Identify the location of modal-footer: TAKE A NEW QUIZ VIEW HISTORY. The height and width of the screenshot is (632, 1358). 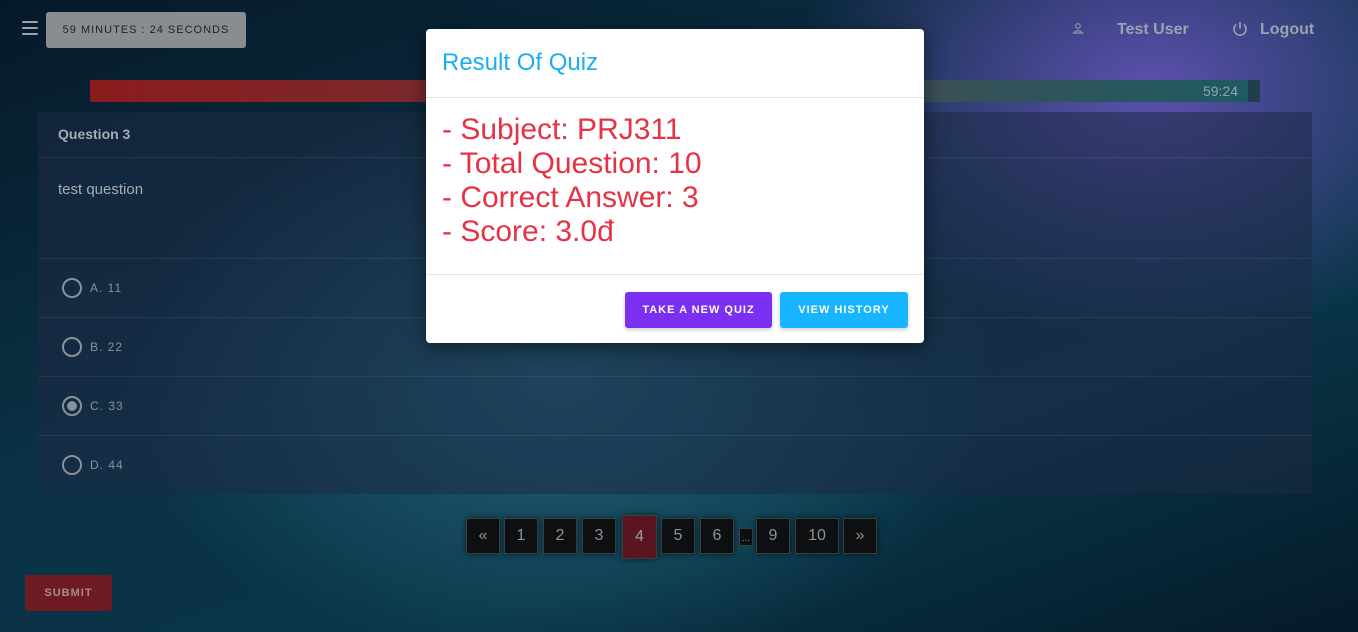
(675, 308).